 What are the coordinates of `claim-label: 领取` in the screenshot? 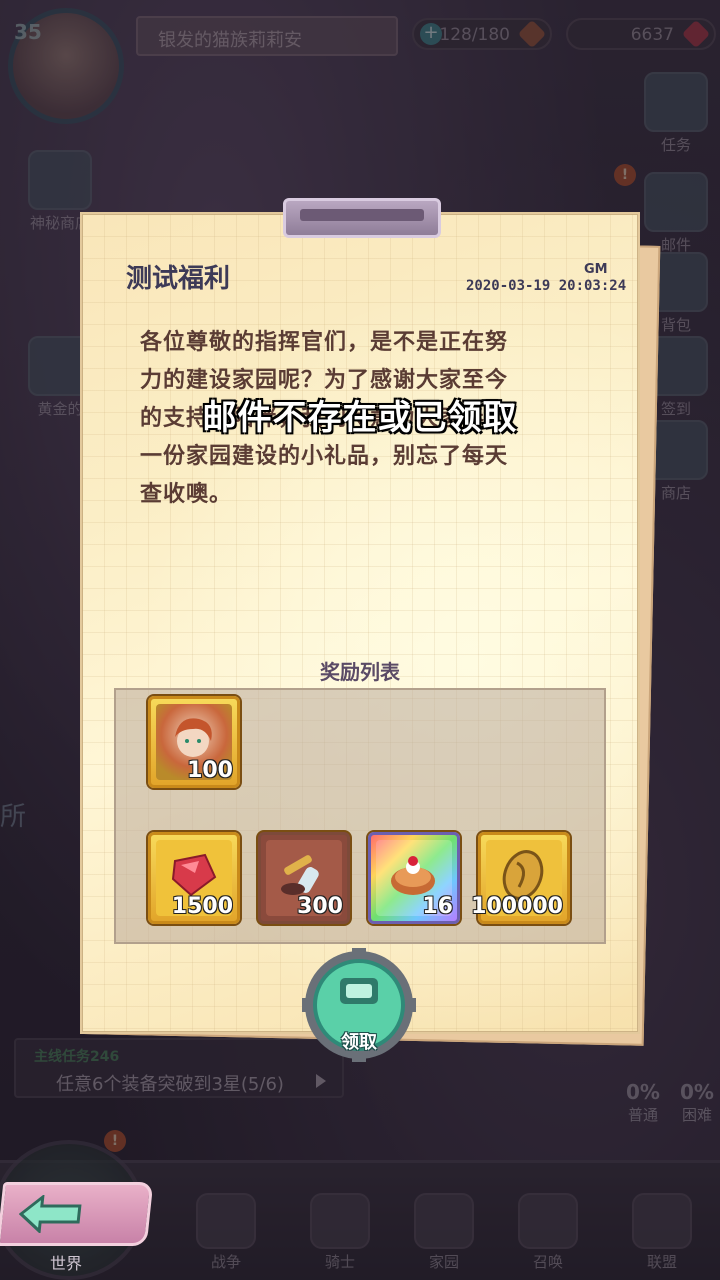 It's located at (359, 1042).